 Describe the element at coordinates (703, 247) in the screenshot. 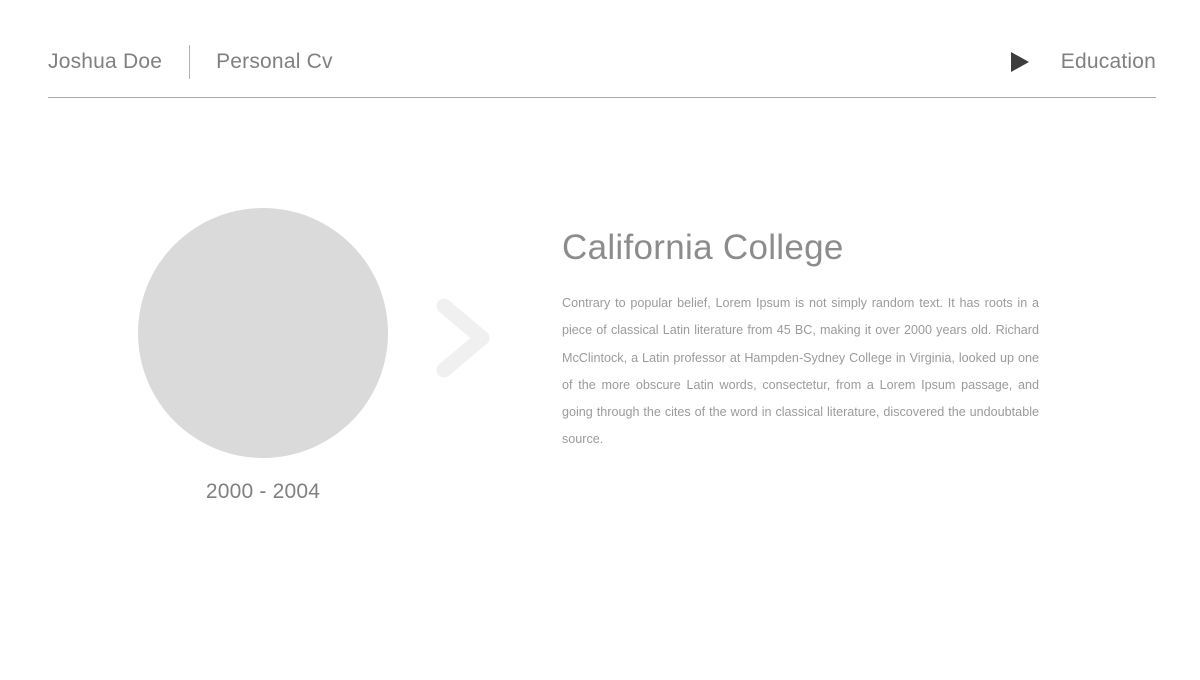

I see `school-title: California College` at that location.